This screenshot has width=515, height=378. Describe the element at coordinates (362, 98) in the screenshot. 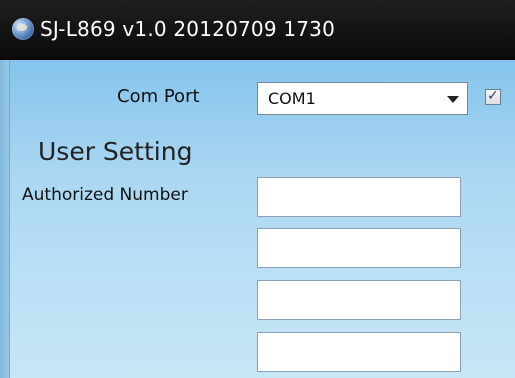

I see `com-port-dropdown: COM1` at that location.